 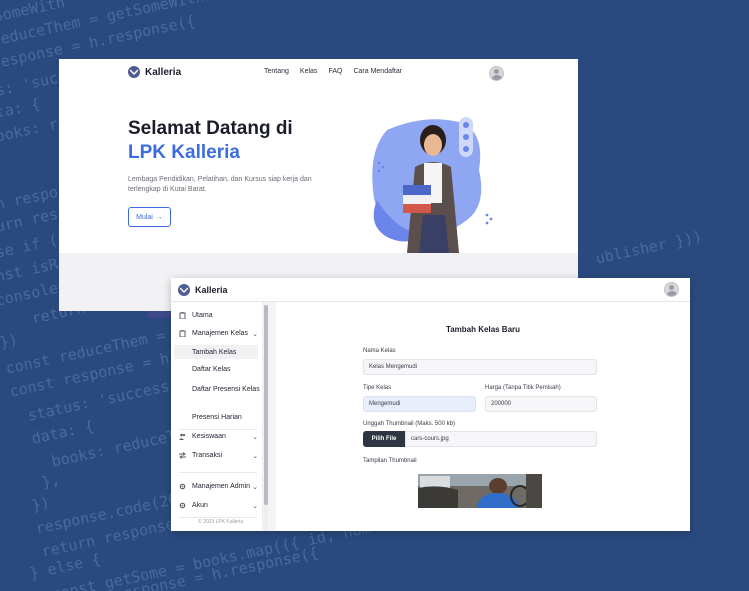 What do you see at coordinates (409, 424) in the screenshot?
I see `unggah-thumbnail-label: Unggah Thumbnail (Maks. 500 kb)` at bounding box center [409, 424].